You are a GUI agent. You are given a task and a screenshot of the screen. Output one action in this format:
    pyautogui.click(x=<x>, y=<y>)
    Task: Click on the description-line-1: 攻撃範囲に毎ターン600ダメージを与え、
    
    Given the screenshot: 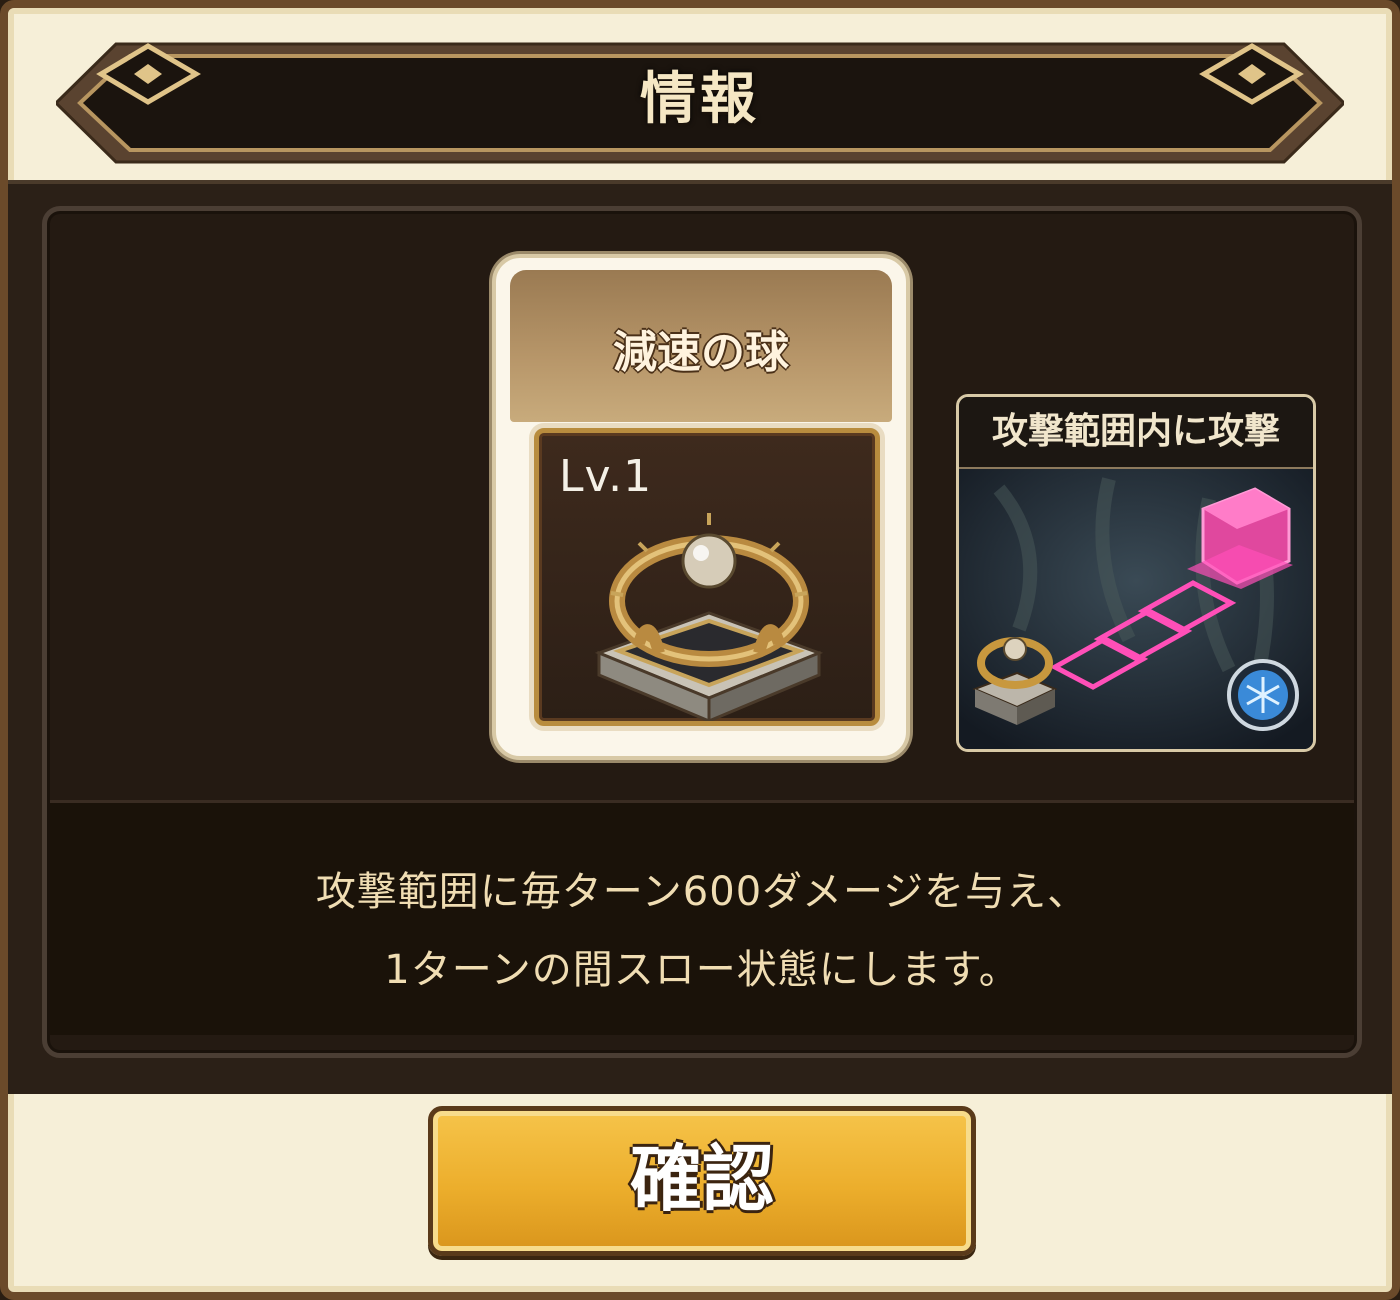 What is the action you would take?
    pyautogui.click(x=702, y=892)
    